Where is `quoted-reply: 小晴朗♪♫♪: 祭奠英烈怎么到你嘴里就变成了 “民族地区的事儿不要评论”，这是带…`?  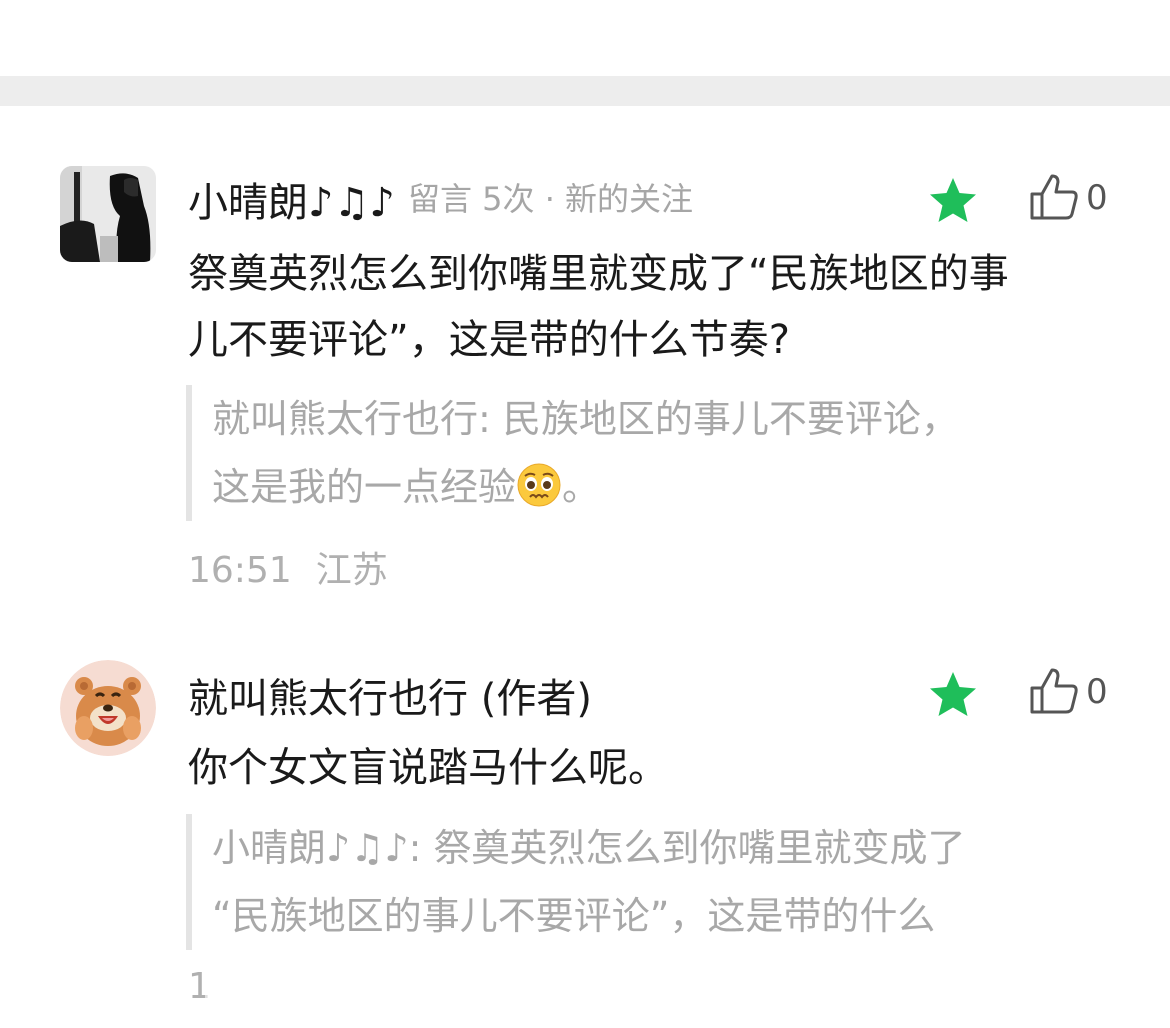
quoted-reply: 小晴朗♪♫♪: 祭奠英烈怎么到你嘴里就变成了 “民族地区的事儿不要评论”，这是带… is located at coordinates (639, 882).